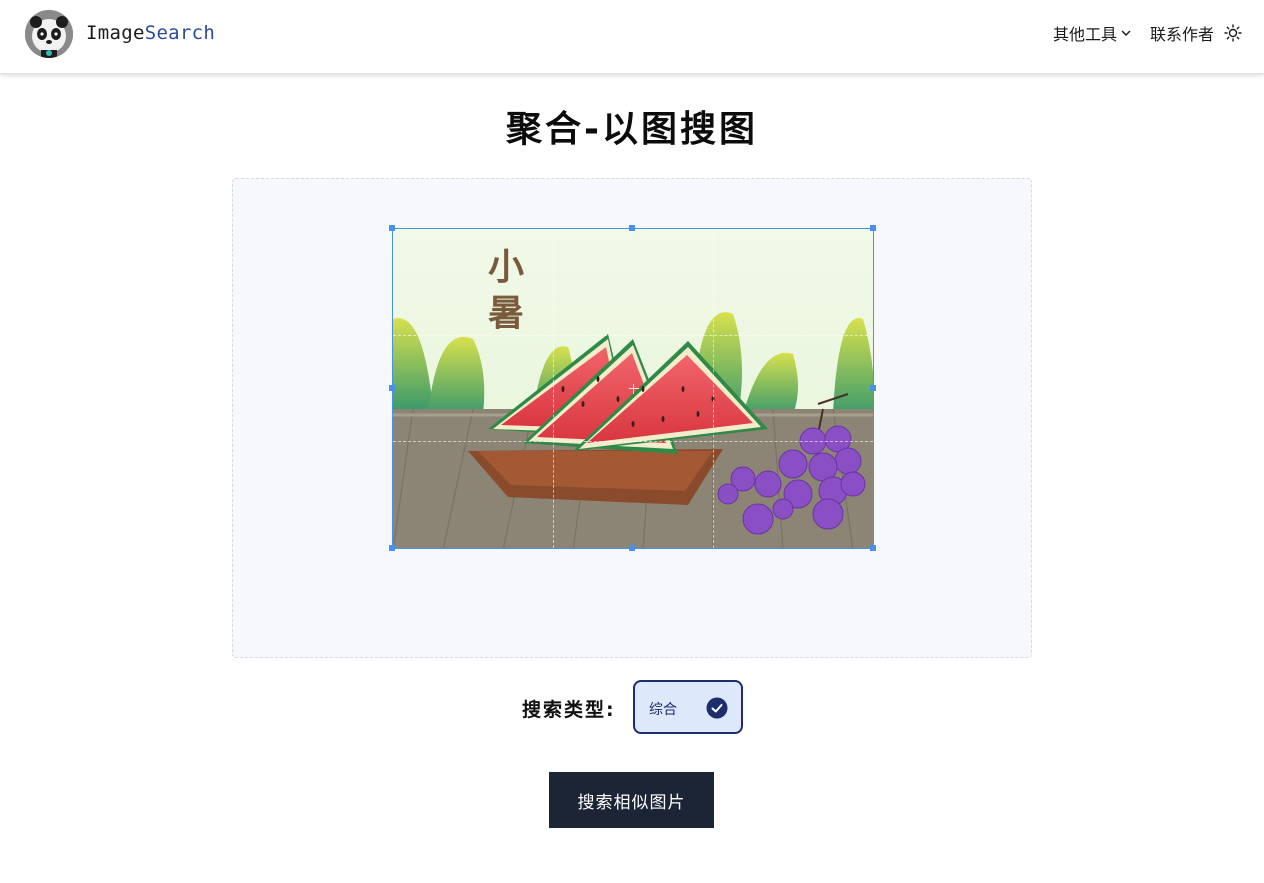 This screenshot has height=883, width=1264. I want to click on nav-other-tools-label: 其他工具, so click(1084, 34).